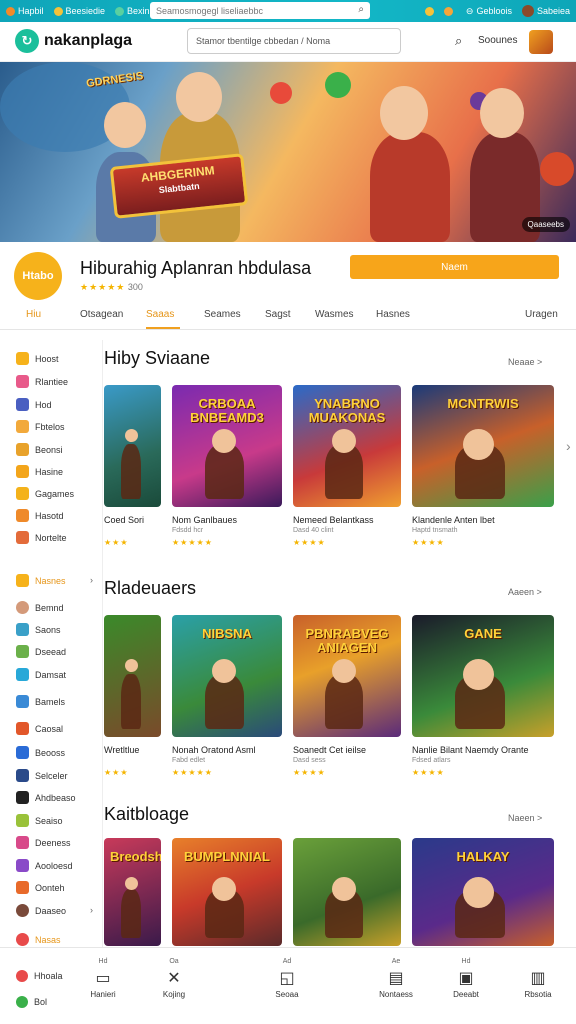 The height and width of the screenshot is (1024, 576). I want to click on bottom-nav-toplabel: Oa, so click(174, 961).